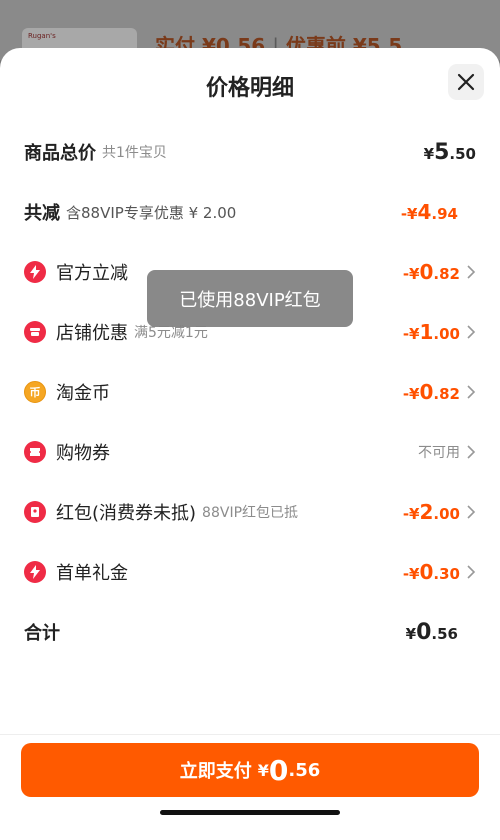 The width and height of the screenshot is (500, 840). What do you see at coordinates (431, 512) in the screenshot?
I see `red-packet-amount: -¥2.00` at bounding box center [431, 512].